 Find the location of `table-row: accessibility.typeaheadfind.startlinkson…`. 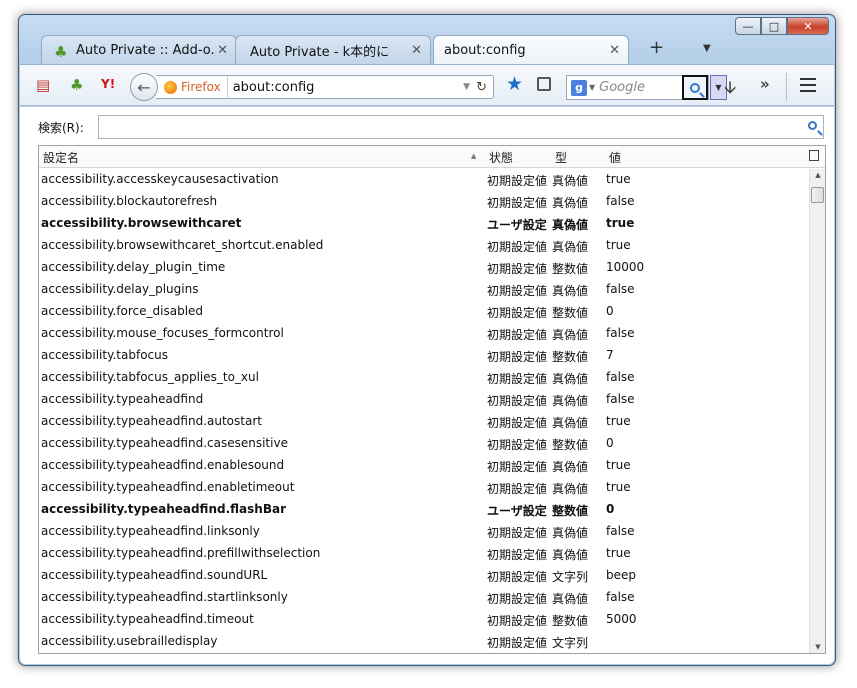

table-row: accessibility.typeaheadfind.startlinkson… is located at coordinates (432, 597).